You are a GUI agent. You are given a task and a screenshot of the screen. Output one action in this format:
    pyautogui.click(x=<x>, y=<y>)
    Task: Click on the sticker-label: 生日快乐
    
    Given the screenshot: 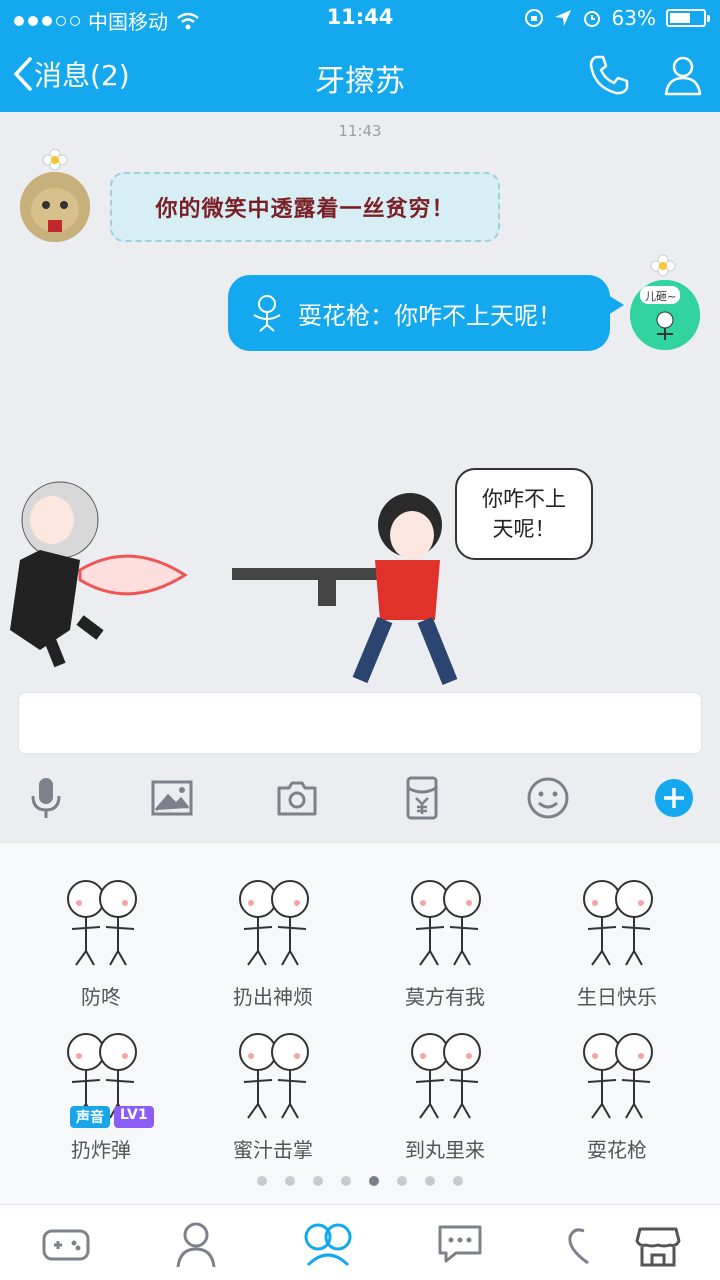 What is the action you would take?
    pyautogui.click(x=617, y=997)
    